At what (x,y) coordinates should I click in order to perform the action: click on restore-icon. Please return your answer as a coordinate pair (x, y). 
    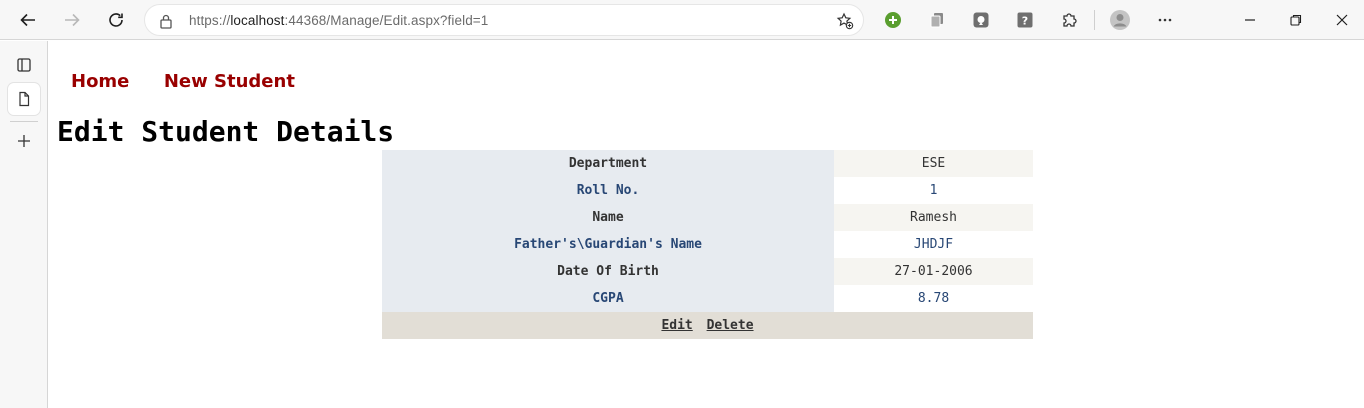
    Looking at the image, I should click on (1296, 20).